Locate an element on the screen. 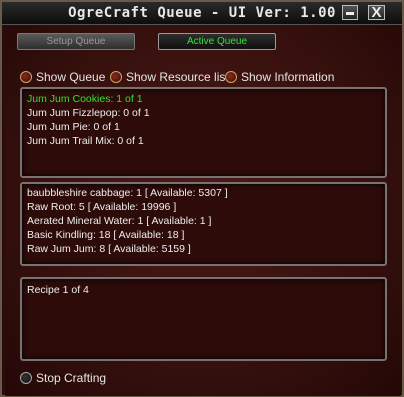 The image size is (404, 397). list-item: Jum Jum Pie: 0 of 1 is located at coordinates (73, 127).